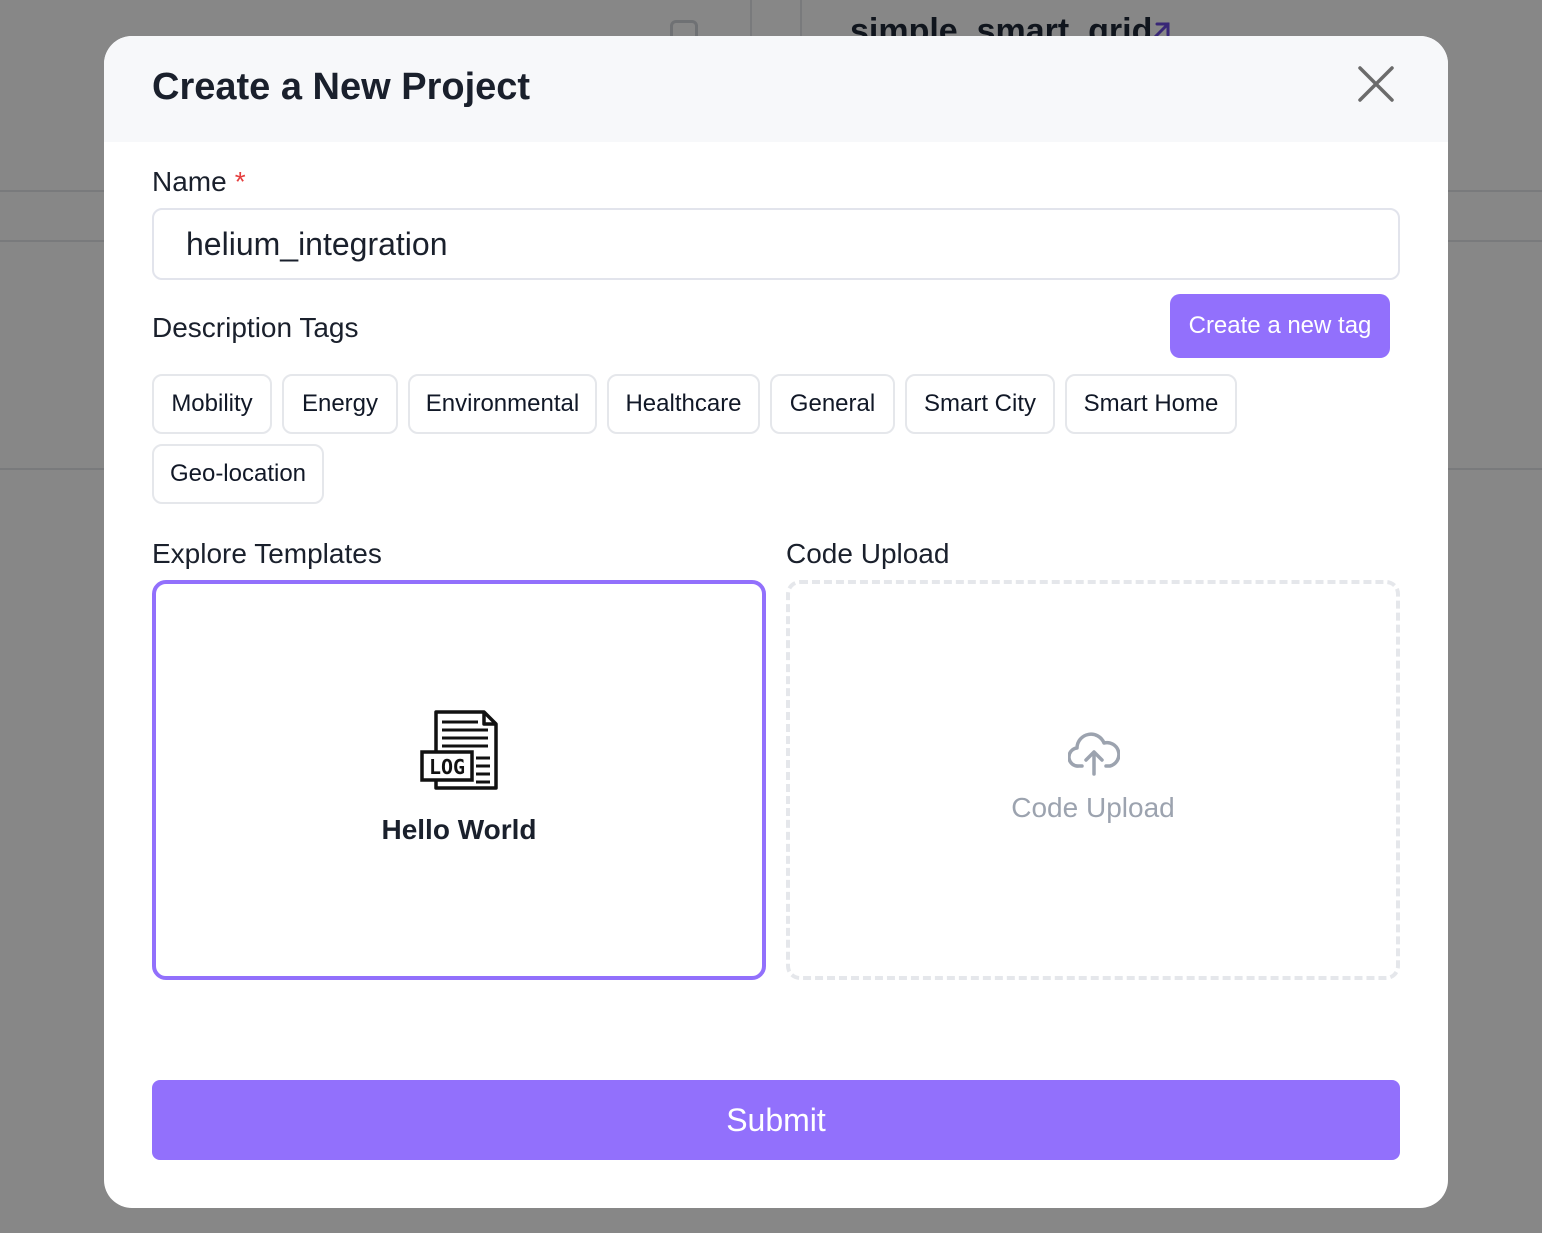 This screenshot has height=1233, width=1542. Describe the element at coordinates (238, 474) in the screenshot. I see `tag-geo-location: Geo-location` at that location.